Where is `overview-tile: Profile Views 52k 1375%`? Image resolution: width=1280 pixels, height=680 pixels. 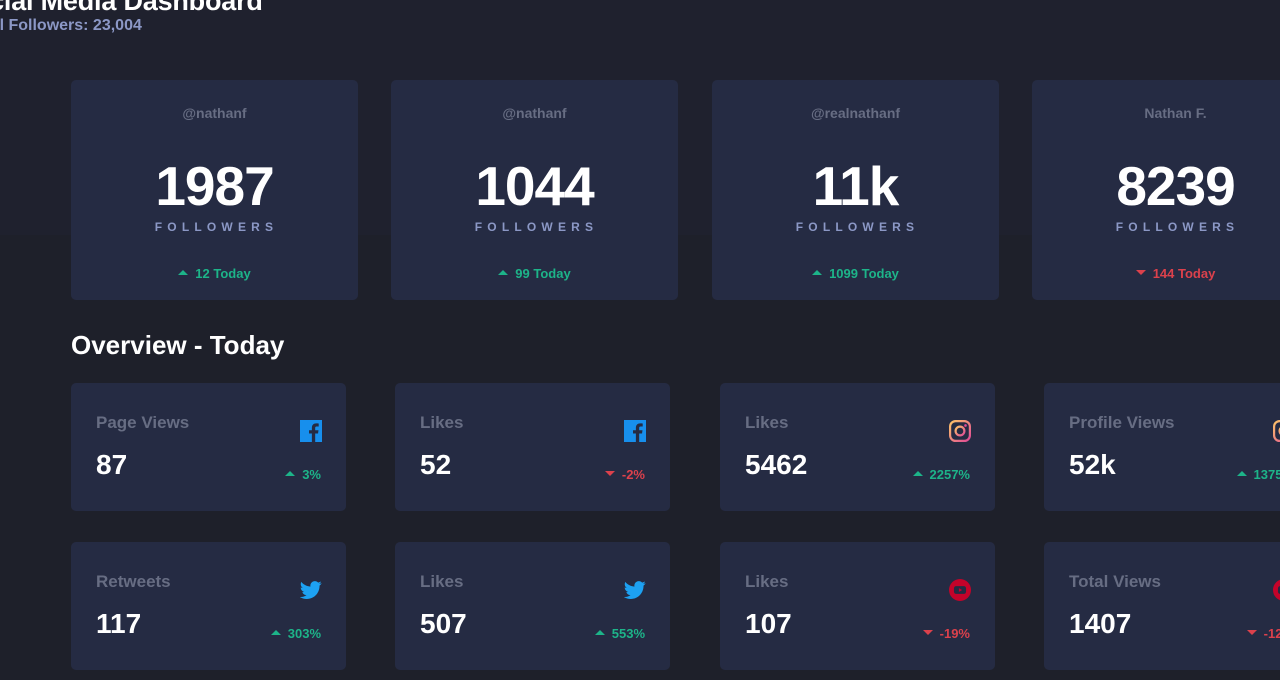 overview-tile: Profile Views 52k 1375% is located at coordinates (1162, 447).